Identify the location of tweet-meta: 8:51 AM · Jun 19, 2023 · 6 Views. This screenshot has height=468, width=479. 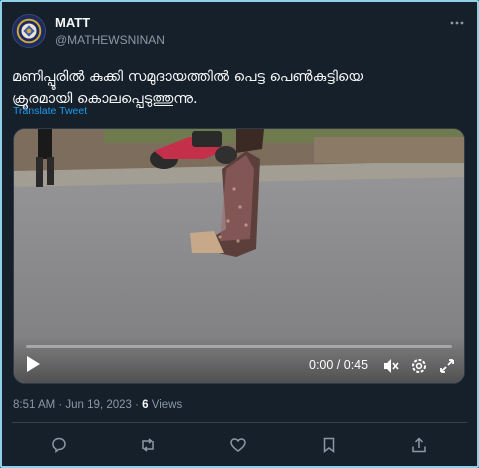
(97, 405).